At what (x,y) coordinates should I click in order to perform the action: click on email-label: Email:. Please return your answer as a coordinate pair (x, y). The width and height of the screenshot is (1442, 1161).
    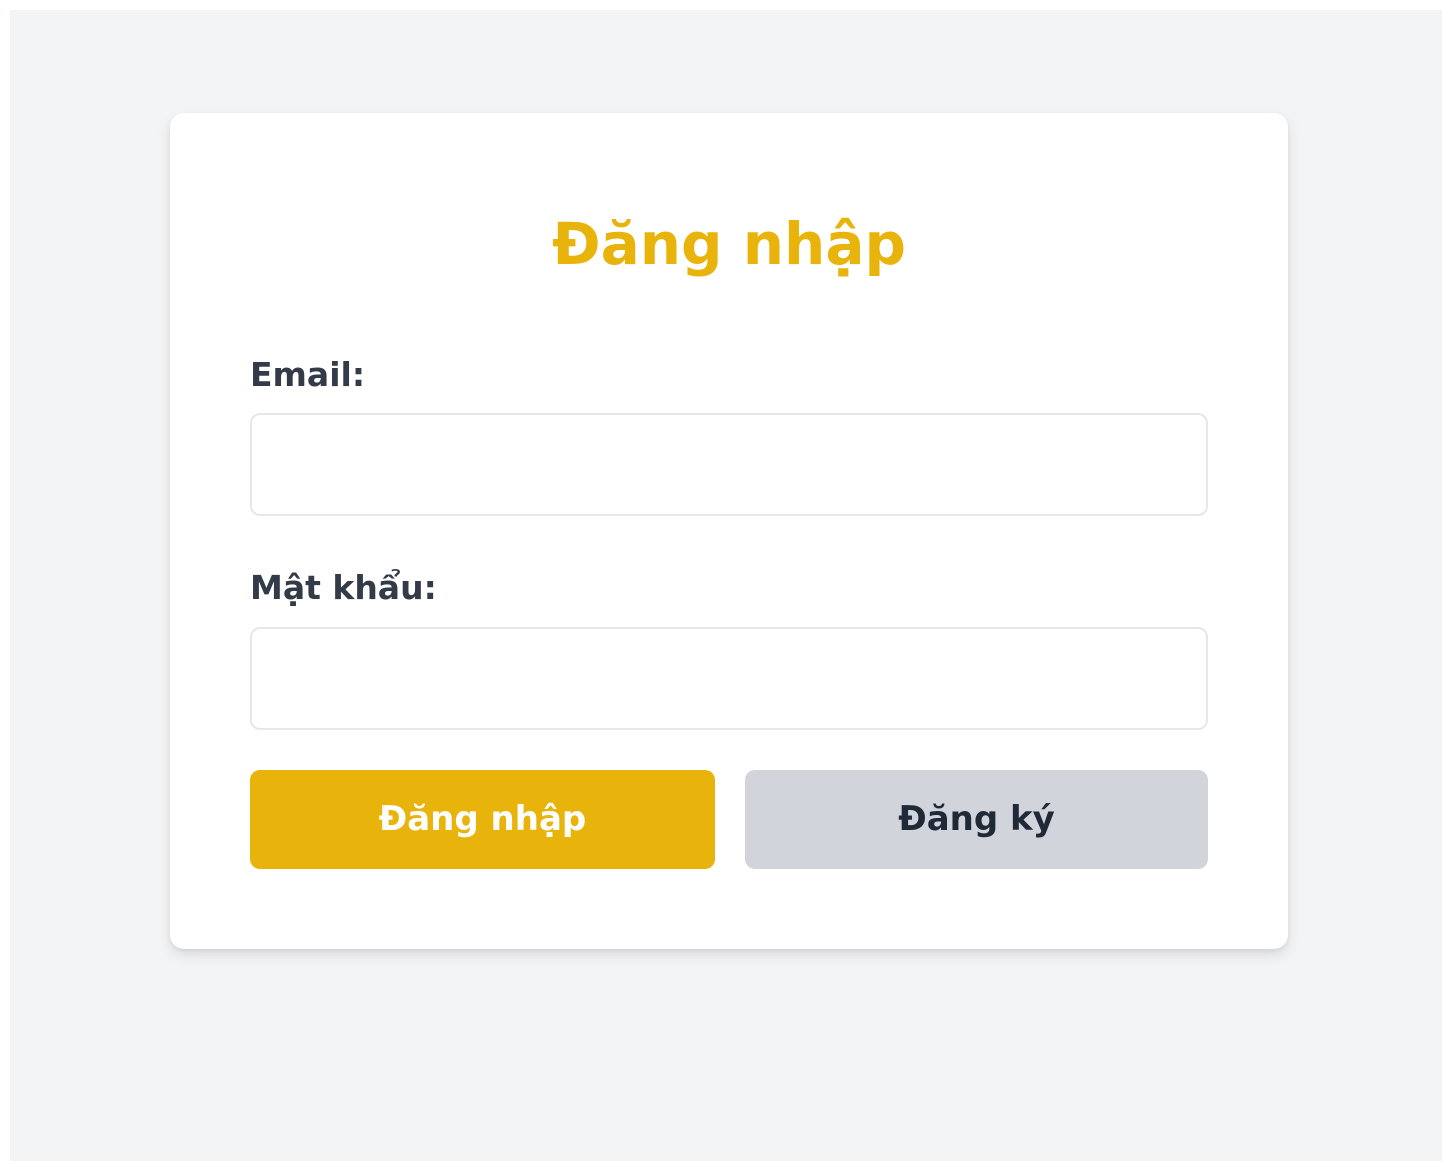
    Looking at the image, I should click on (308, 374).